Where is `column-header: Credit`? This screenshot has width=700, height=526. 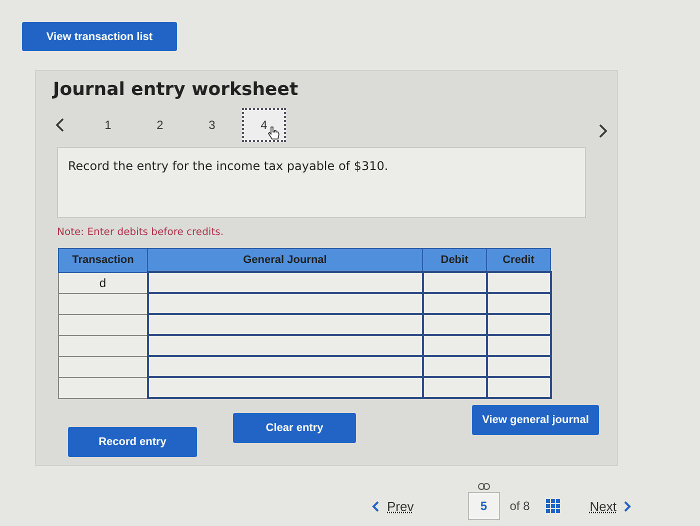
column-header: Credit is located at coordinates (518, 260).